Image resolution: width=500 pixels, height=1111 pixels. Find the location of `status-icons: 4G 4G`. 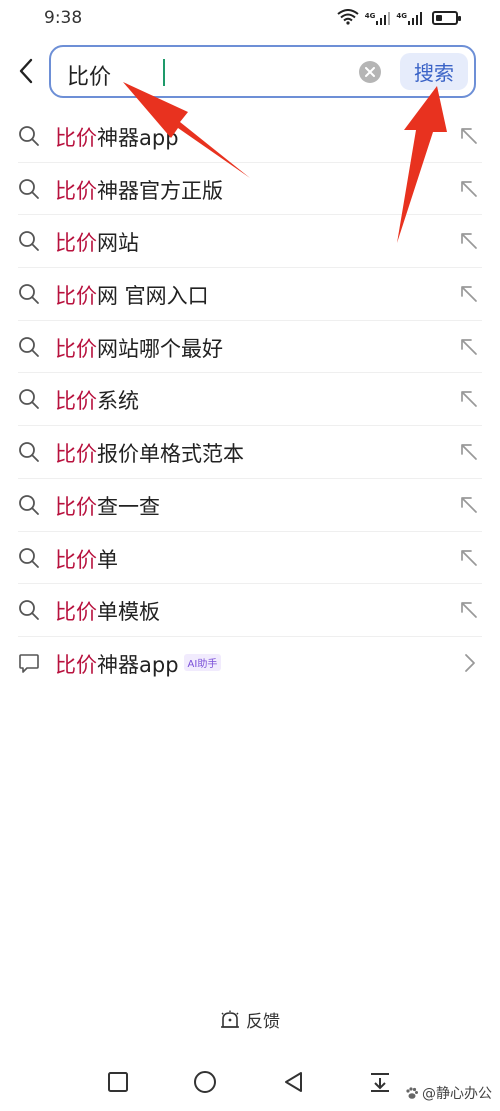

status-icons: 4G 4G is located at coordinates (399, 17).